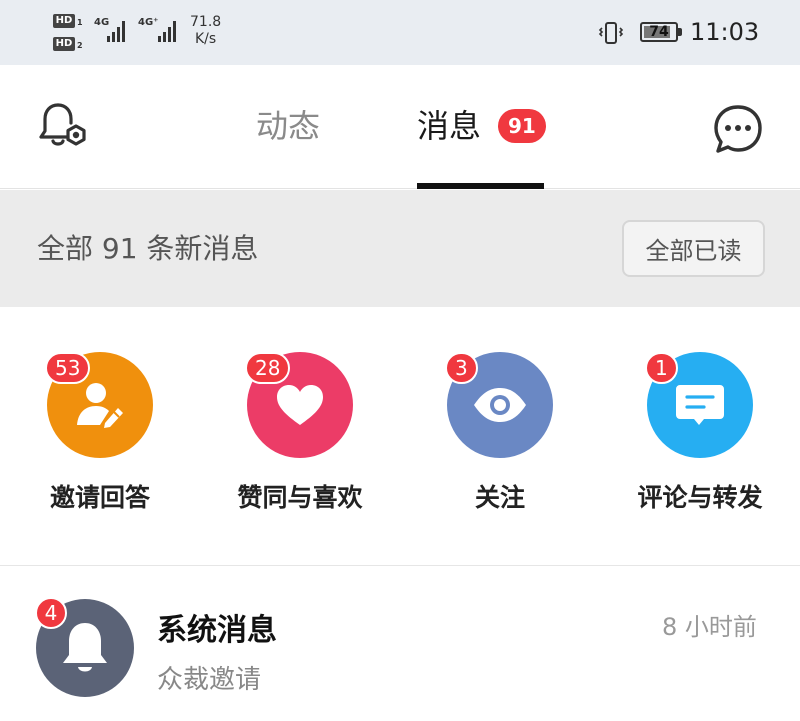 The height and width of the screenshot is (721, 800). I want to click on battery-tip, so click(680, 32).